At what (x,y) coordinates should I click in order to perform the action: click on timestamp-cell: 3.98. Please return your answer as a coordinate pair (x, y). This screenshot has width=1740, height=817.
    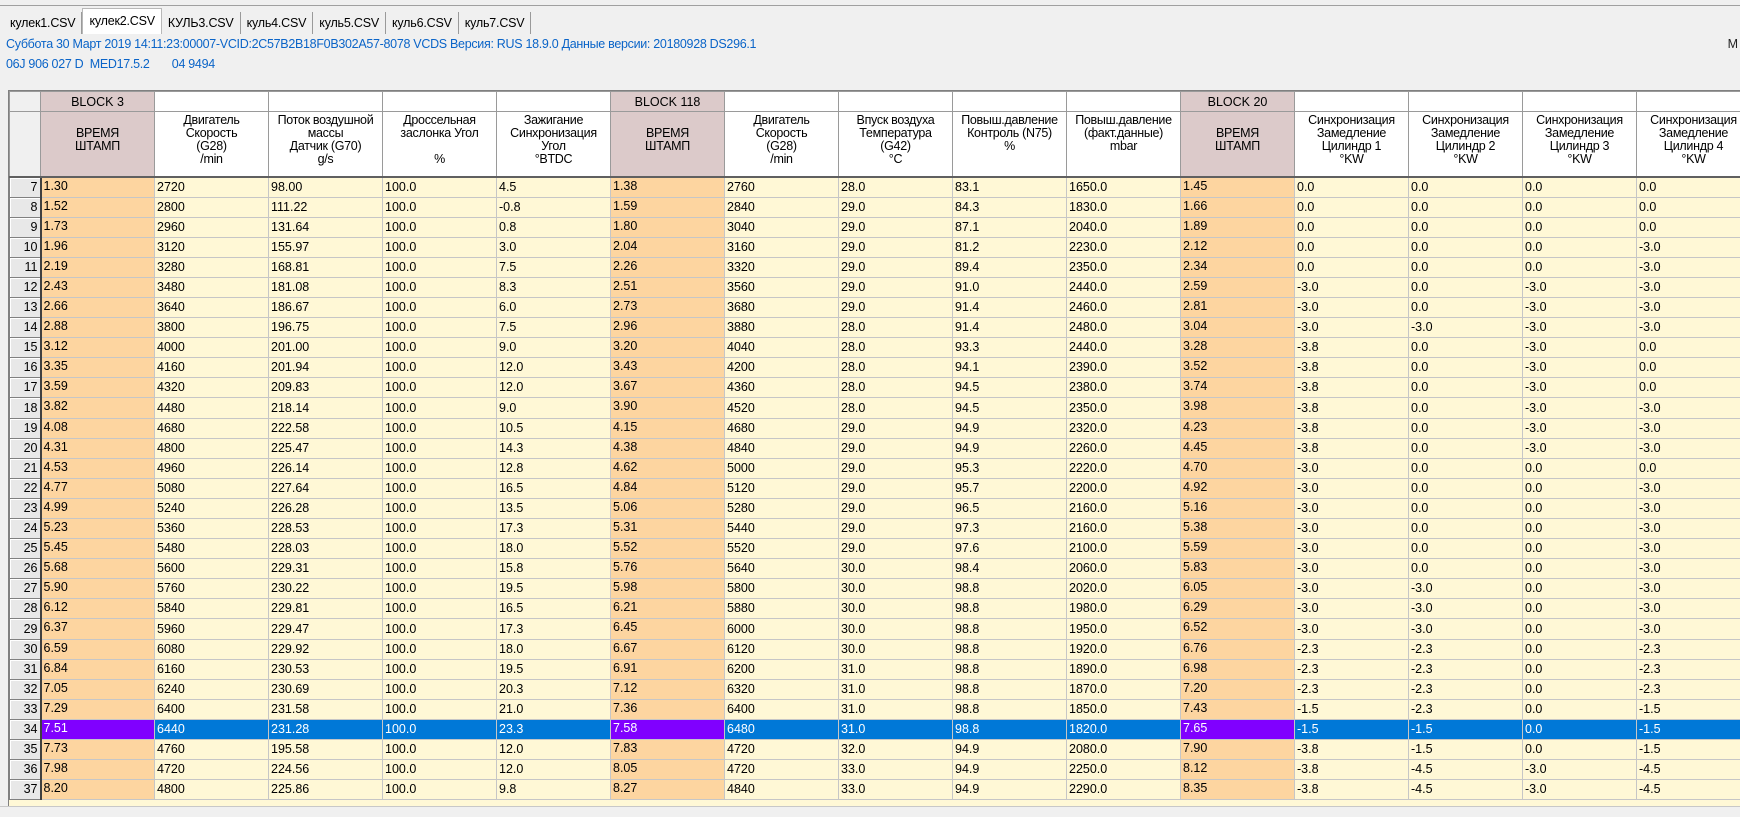
    Looking at the image, I should click on (1238, 408).